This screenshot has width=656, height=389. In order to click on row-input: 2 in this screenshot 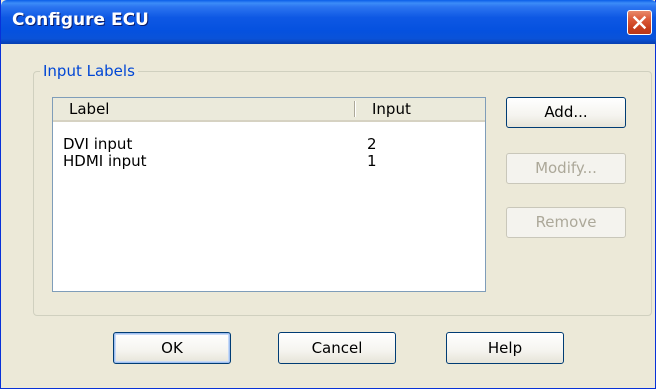, I will do `click(372, 144)`.